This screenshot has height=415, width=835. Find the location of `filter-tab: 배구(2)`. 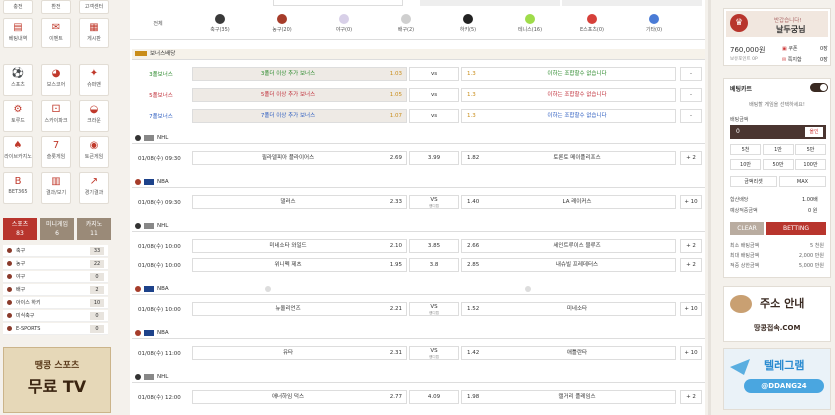

filter-tab: 배구(2) is located at coordinates (406, 23).